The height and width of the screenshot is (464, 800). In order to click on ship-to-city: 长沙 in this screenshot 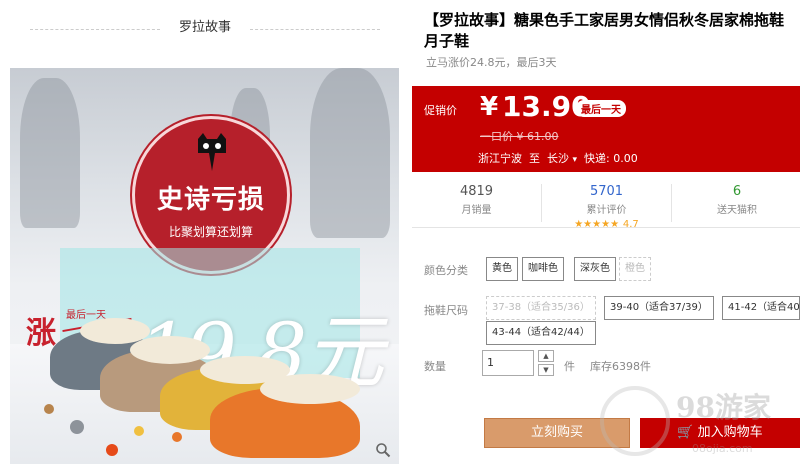, I will do `click(558, 158)`.